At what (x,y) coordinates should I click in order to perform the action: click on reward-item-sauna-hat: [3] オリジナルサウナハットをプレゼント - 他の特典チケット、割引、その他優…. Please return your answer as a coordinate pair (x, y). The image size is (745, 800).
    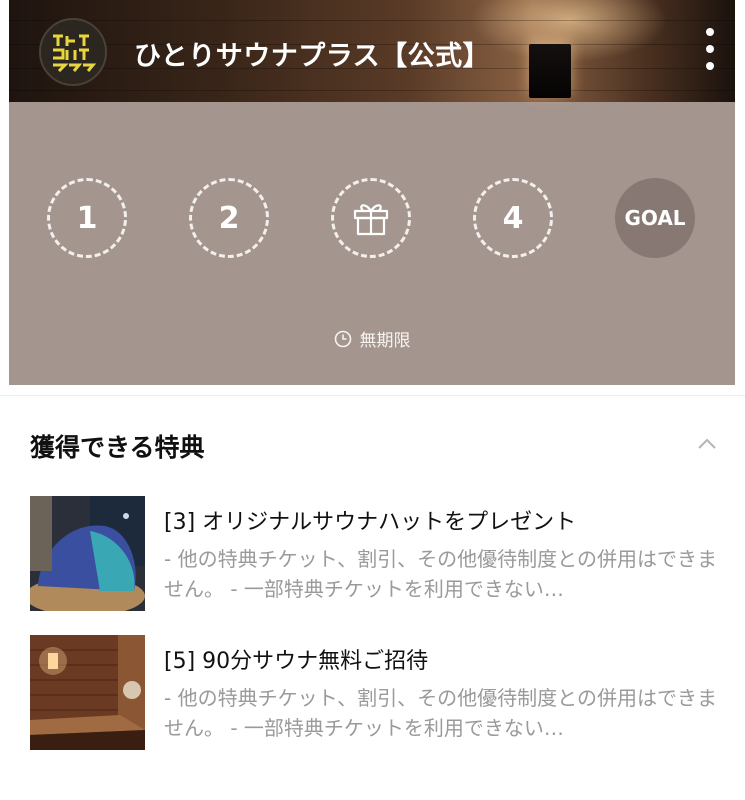
    Looking at the image, I should click on (375, 554).